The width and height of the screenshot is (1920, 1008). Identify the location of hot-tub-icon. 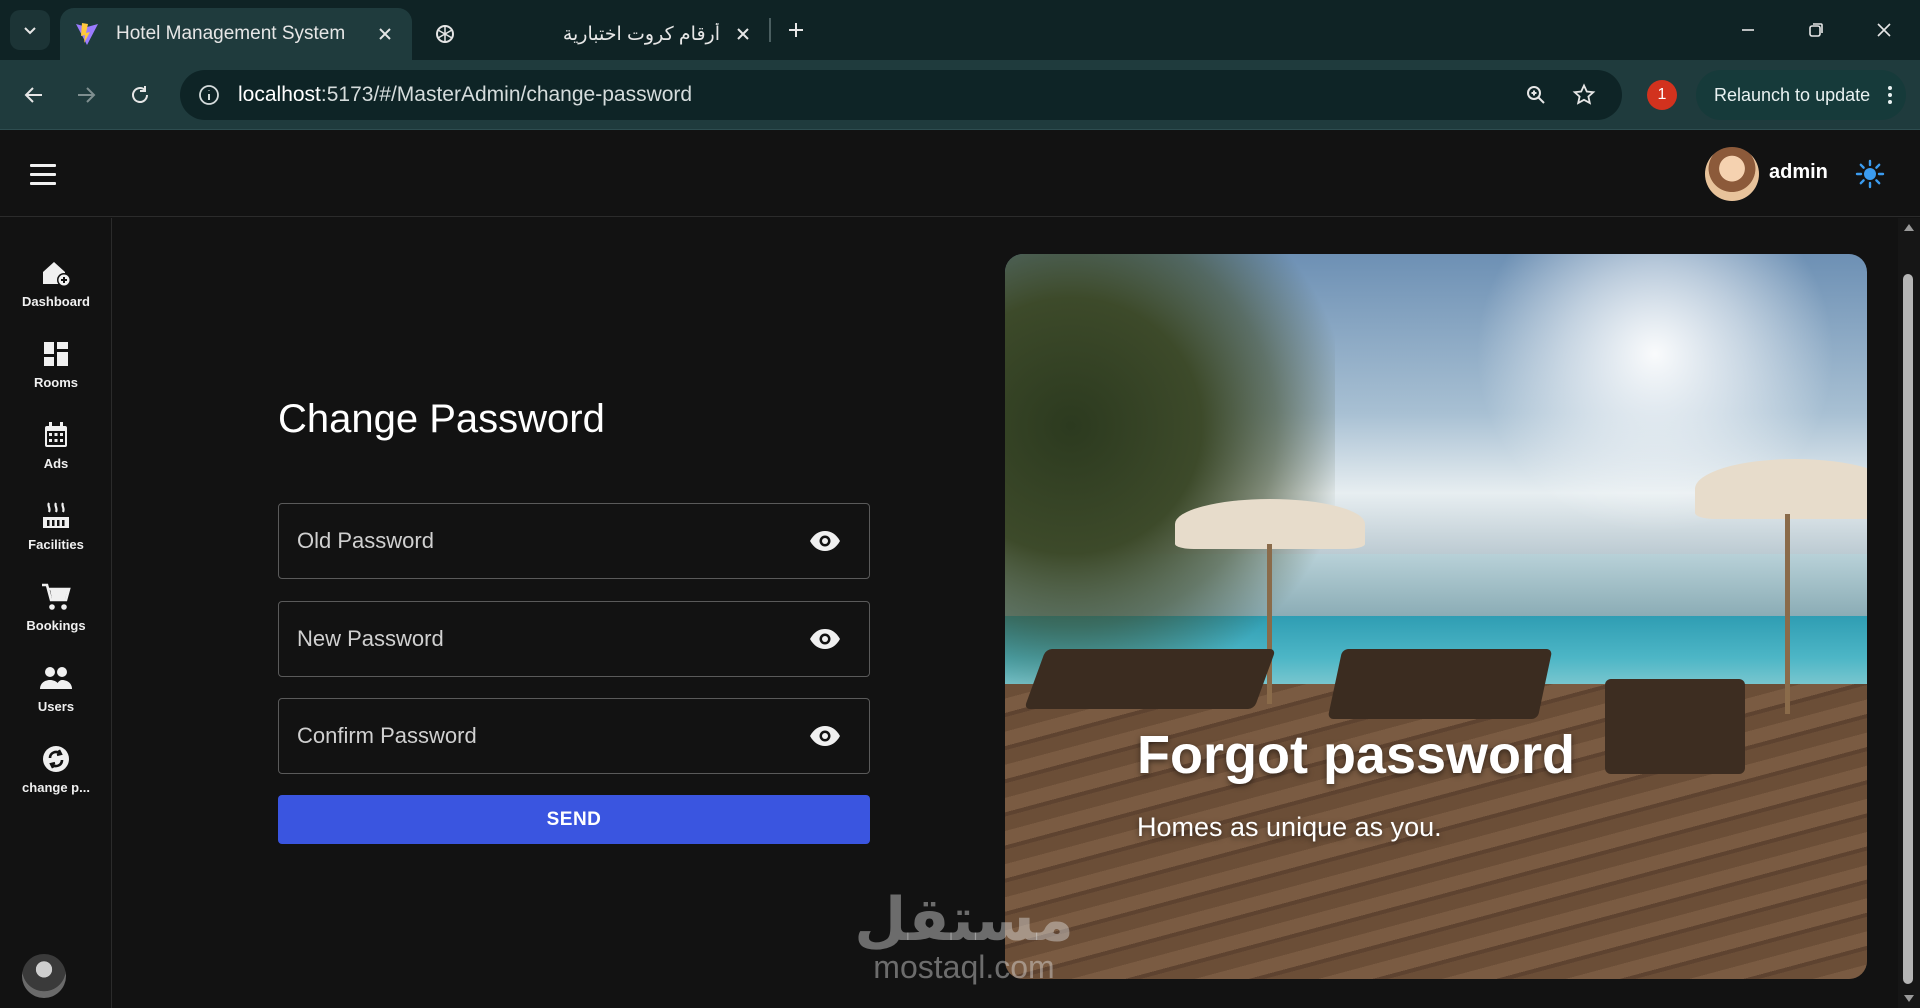
(56, 516).